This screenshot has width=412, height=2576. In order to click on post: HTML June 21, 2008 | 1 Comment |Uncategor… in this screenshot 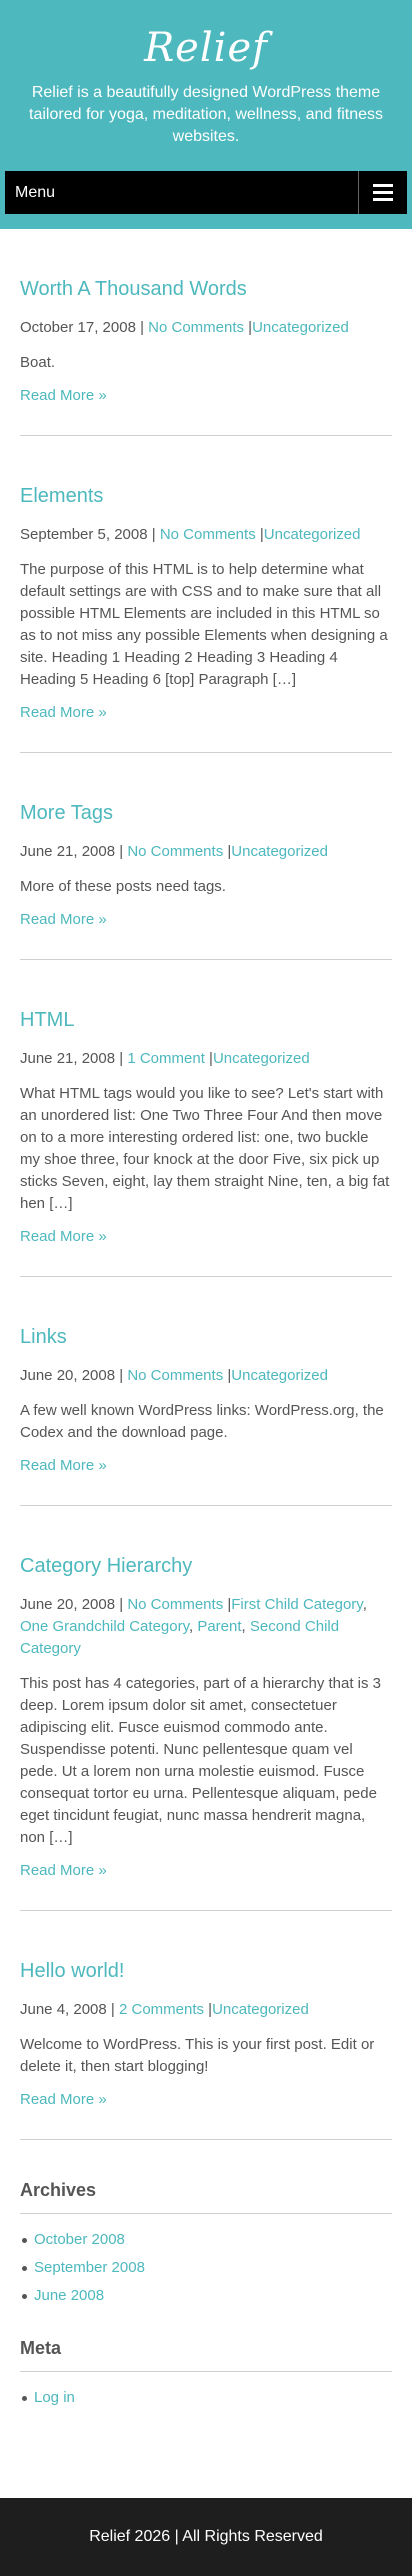, I will do `click(206, 1118)`.